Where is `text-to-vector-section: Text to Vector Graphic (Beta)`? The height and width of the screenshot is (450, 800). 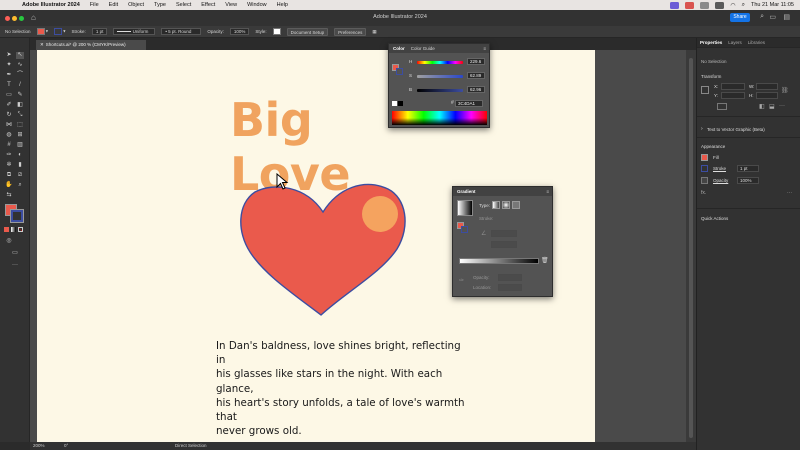 text-to-vector-section: Text to Vector Graphic (Beta) is located at coordinates (736, 129).